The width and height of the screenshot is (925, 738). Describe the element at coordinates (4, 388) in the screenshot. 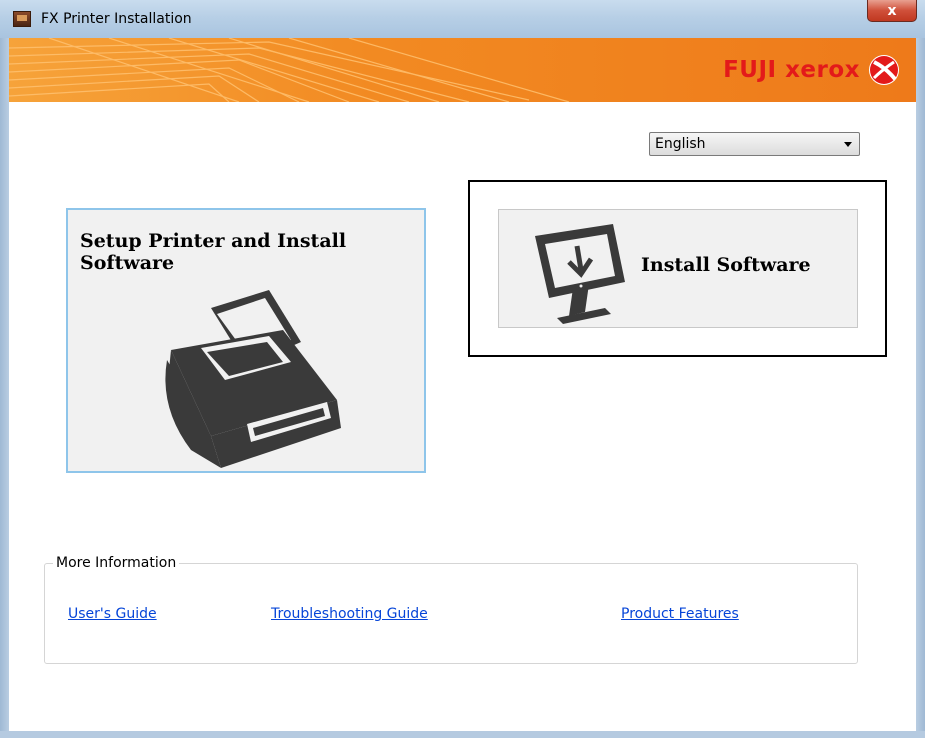

I see `window-frame-left` at that location.